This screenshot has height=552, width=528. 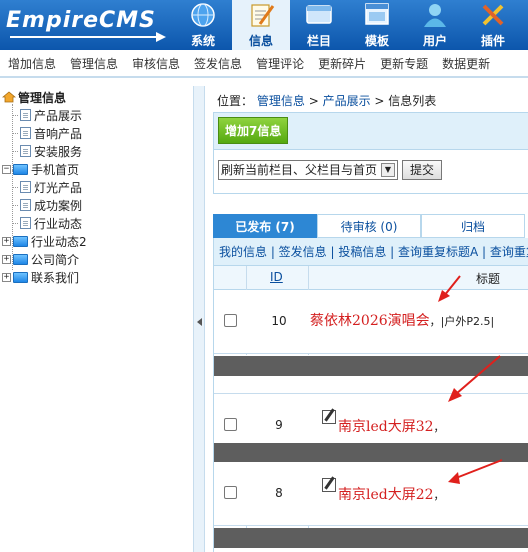 I want to click on collapse-toggle-icon: −, so click(x=6, y=169).